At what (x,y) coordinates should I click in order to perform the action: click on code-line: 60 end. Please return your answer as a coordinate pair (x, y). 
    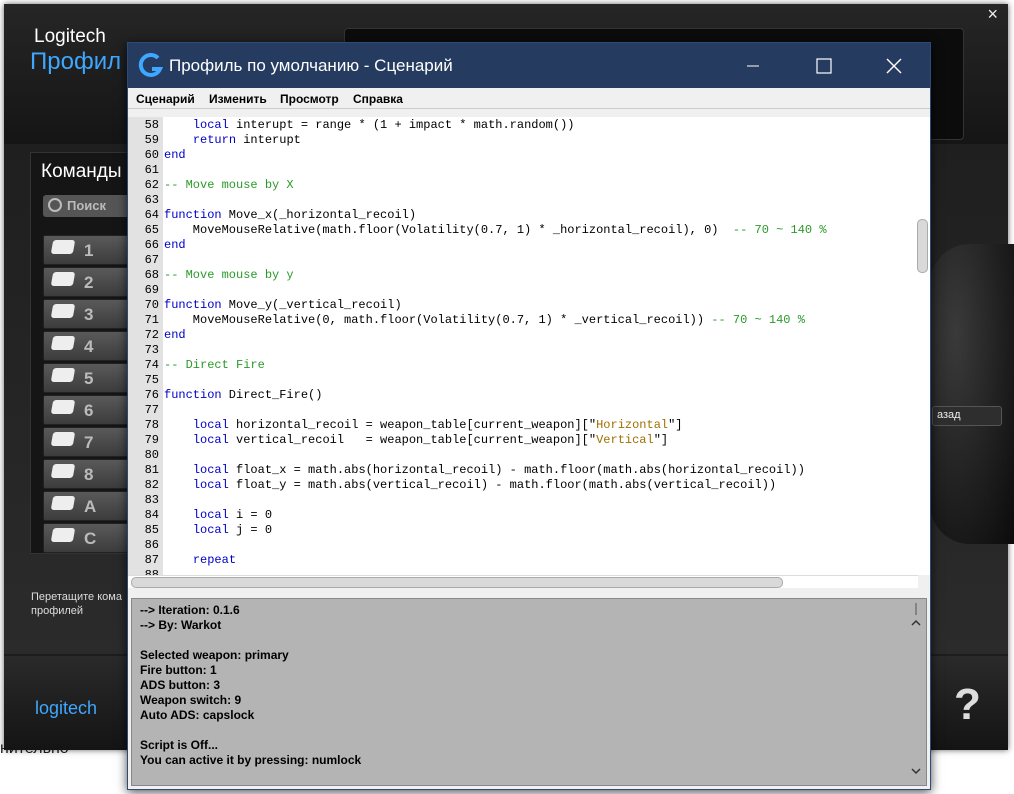
    Looking at the image, I should click on (523, 155).